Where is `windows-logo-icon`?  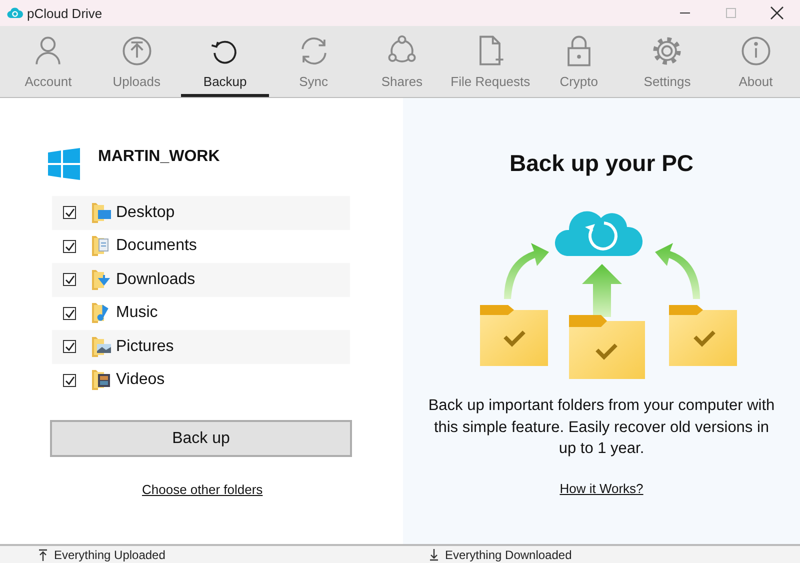
windows-logo-icon is located at coordinates (64, 164).